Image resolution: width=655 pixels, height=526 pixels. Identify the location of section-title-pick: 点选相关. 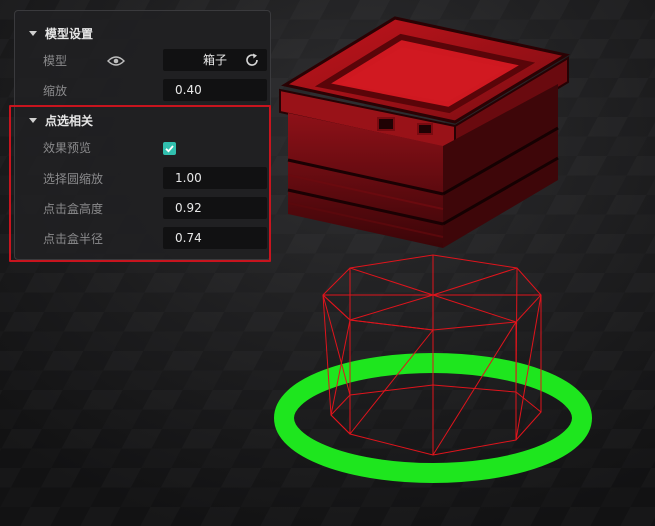
(69, 120).